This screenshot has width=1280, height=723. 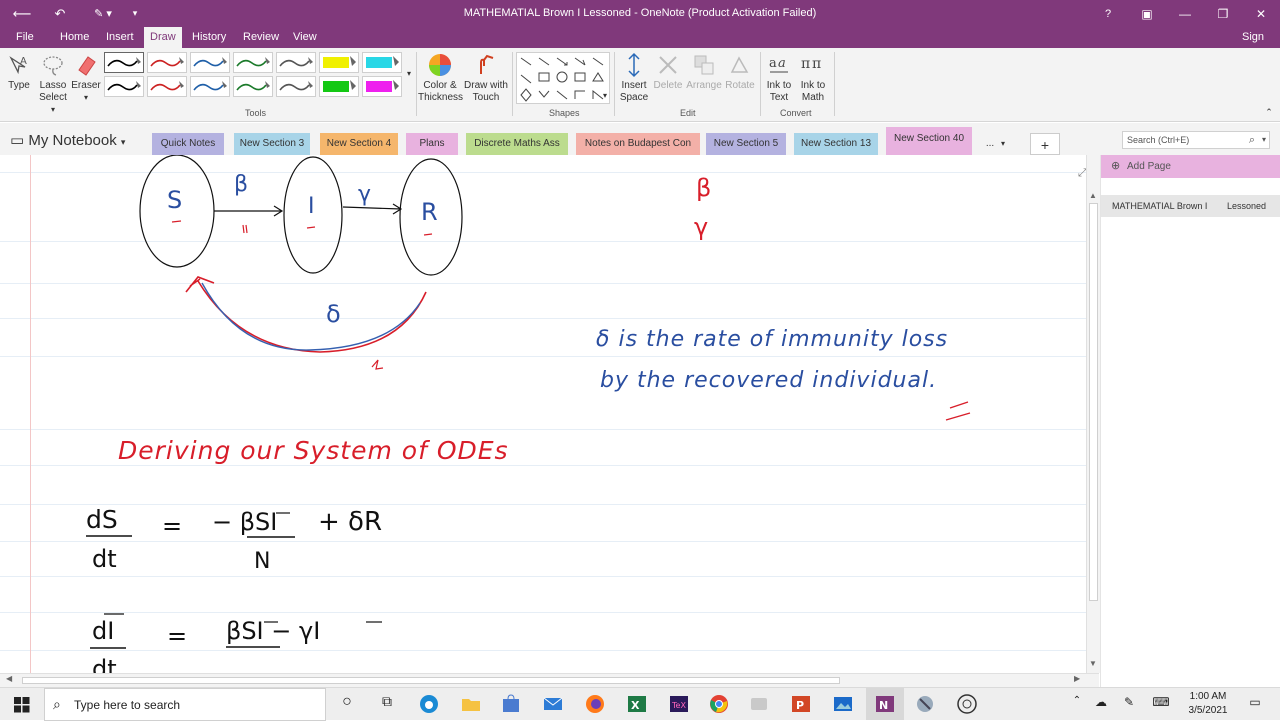 What do you see at coordinates (53, 110) in the screenshot?
I see `lasso-dropdown-icon: ▾` at bounding box center [53, 110].